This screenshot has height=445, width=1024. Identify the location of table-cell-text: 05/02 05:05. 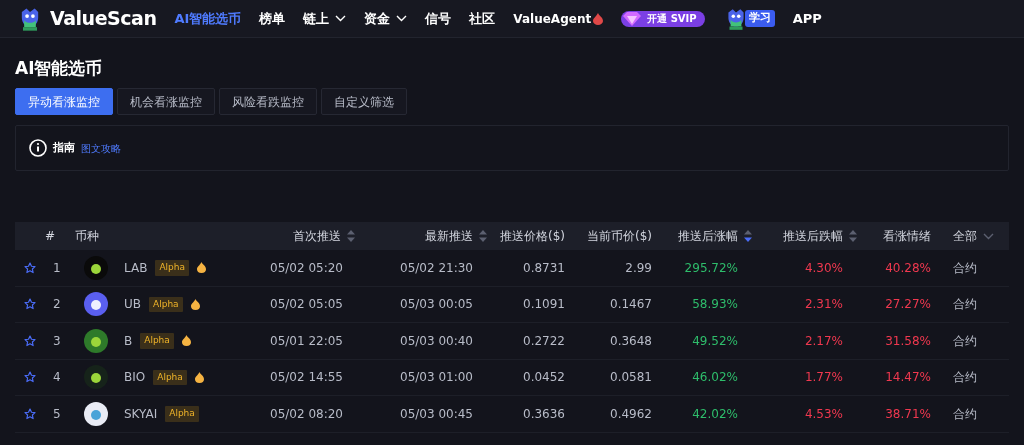
(307, 305).